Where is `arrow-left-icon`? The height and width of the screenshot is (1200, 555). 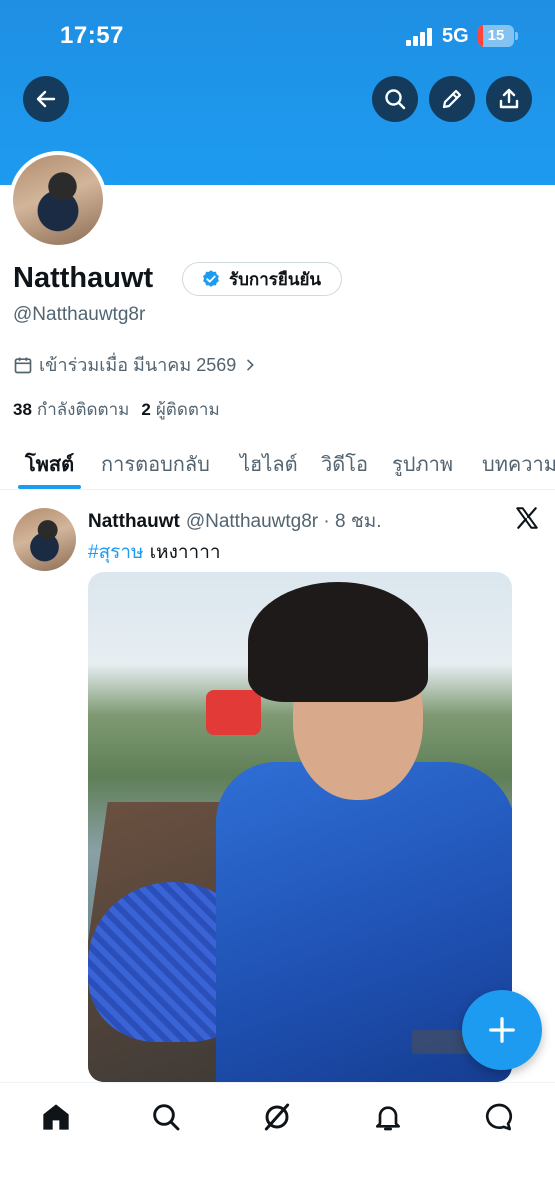 arrow-left-icon is located at coordinates (46, 99).